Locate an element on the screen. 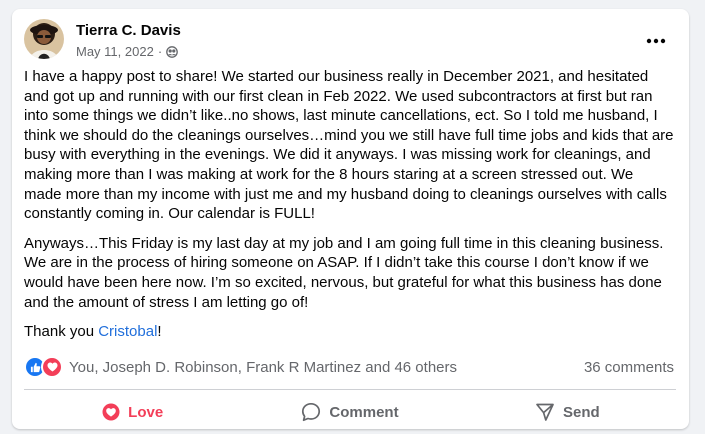 The image size is (705, 434). comments-count: 36 comments is located at coordinates (629, 367).